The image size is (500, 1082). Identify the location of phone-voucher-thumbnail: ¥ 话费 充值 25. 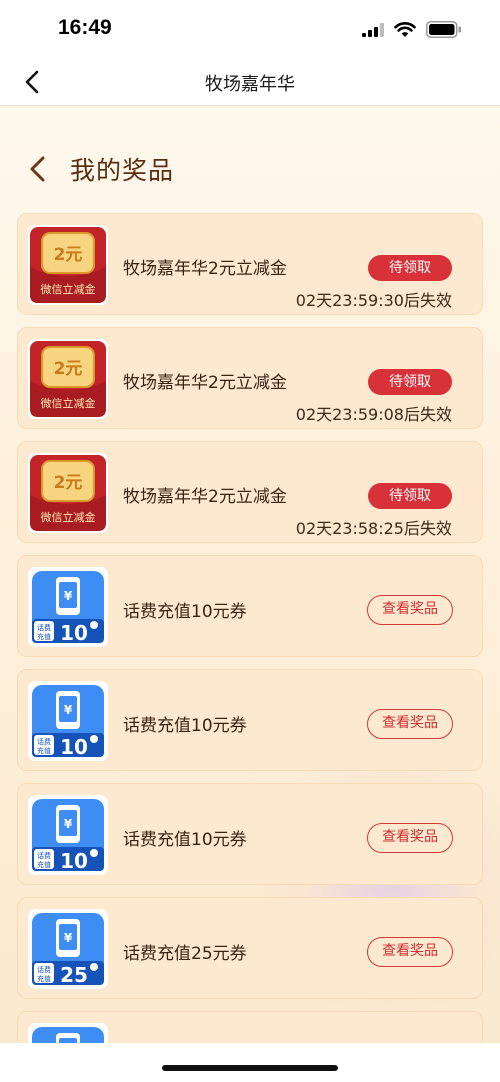
(68, 949).